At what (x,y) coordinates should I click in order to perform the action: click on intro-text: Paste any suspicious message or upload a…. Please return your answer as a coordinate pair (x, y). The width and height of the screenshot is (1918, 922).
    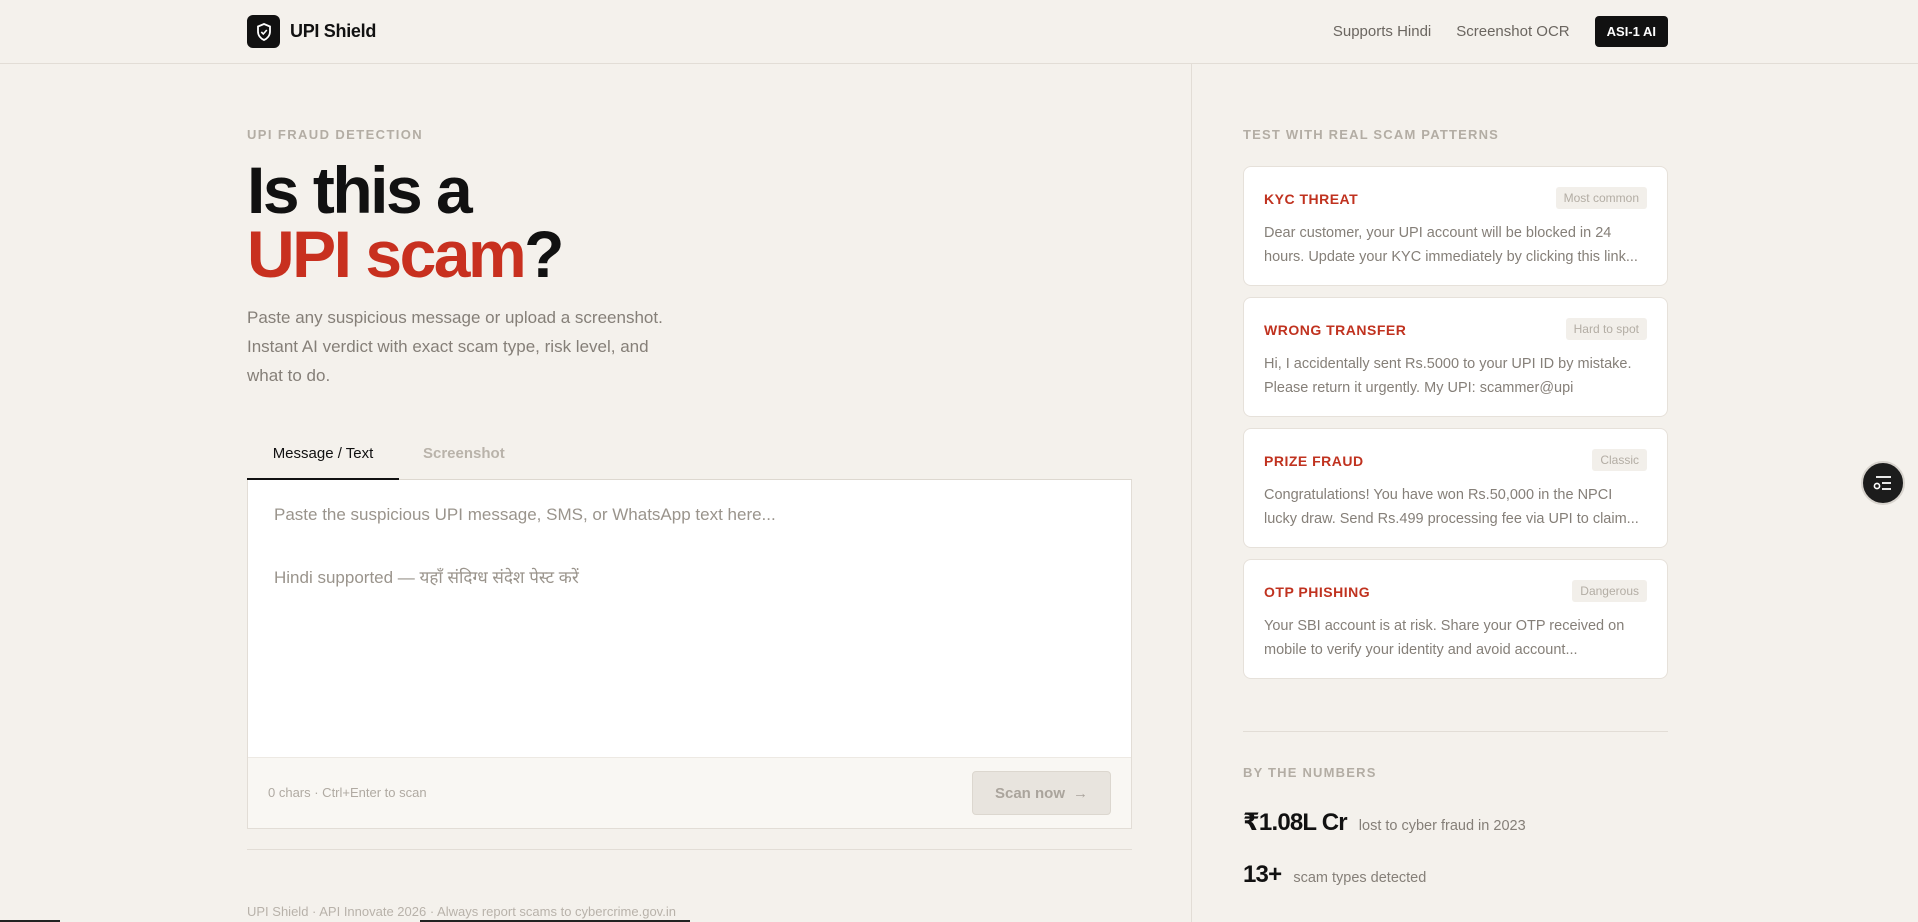
    Looking at the image, I should click on (455, 346).